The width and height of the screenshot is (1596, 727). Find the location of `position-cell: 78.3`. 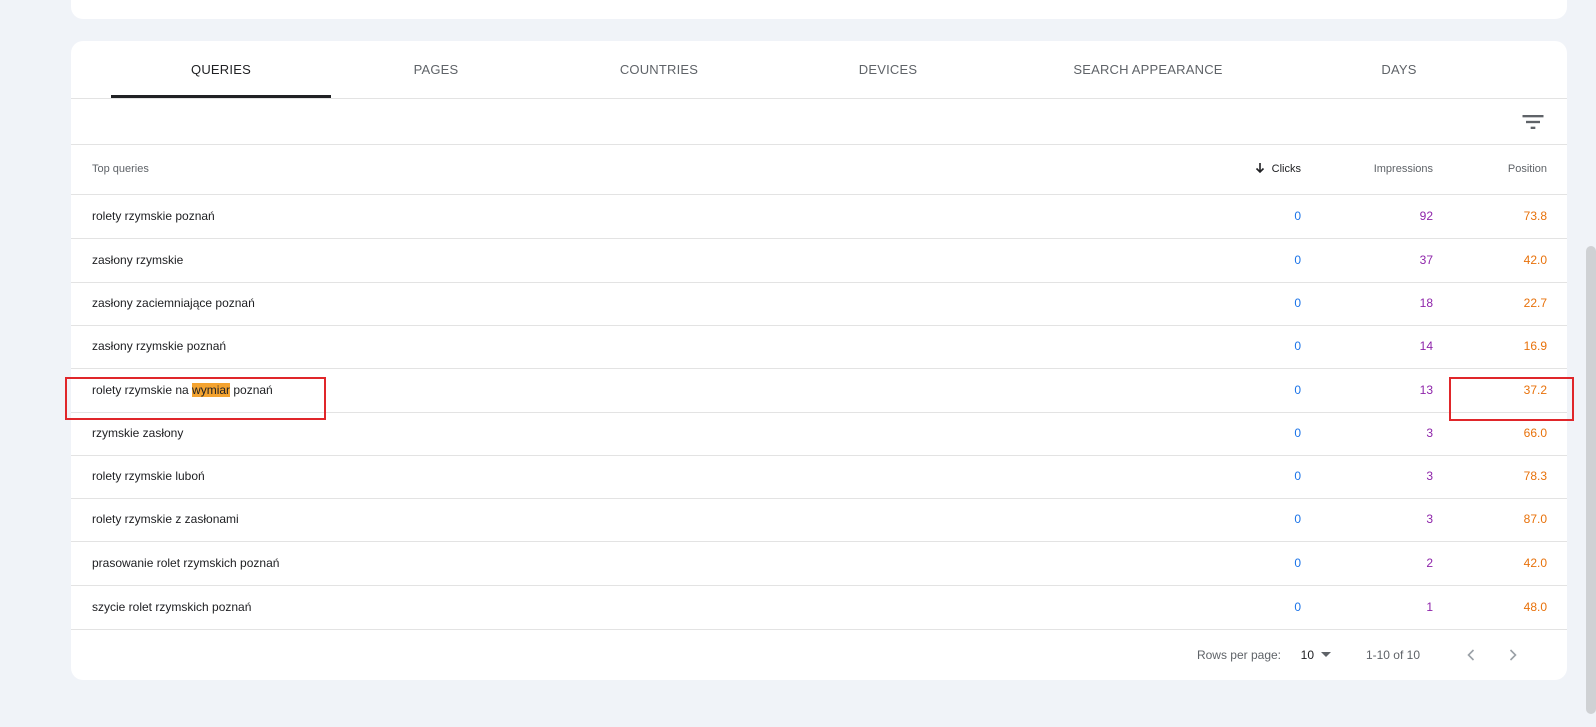

position-cell: 78.3 is located at coordinates (1535, 476).